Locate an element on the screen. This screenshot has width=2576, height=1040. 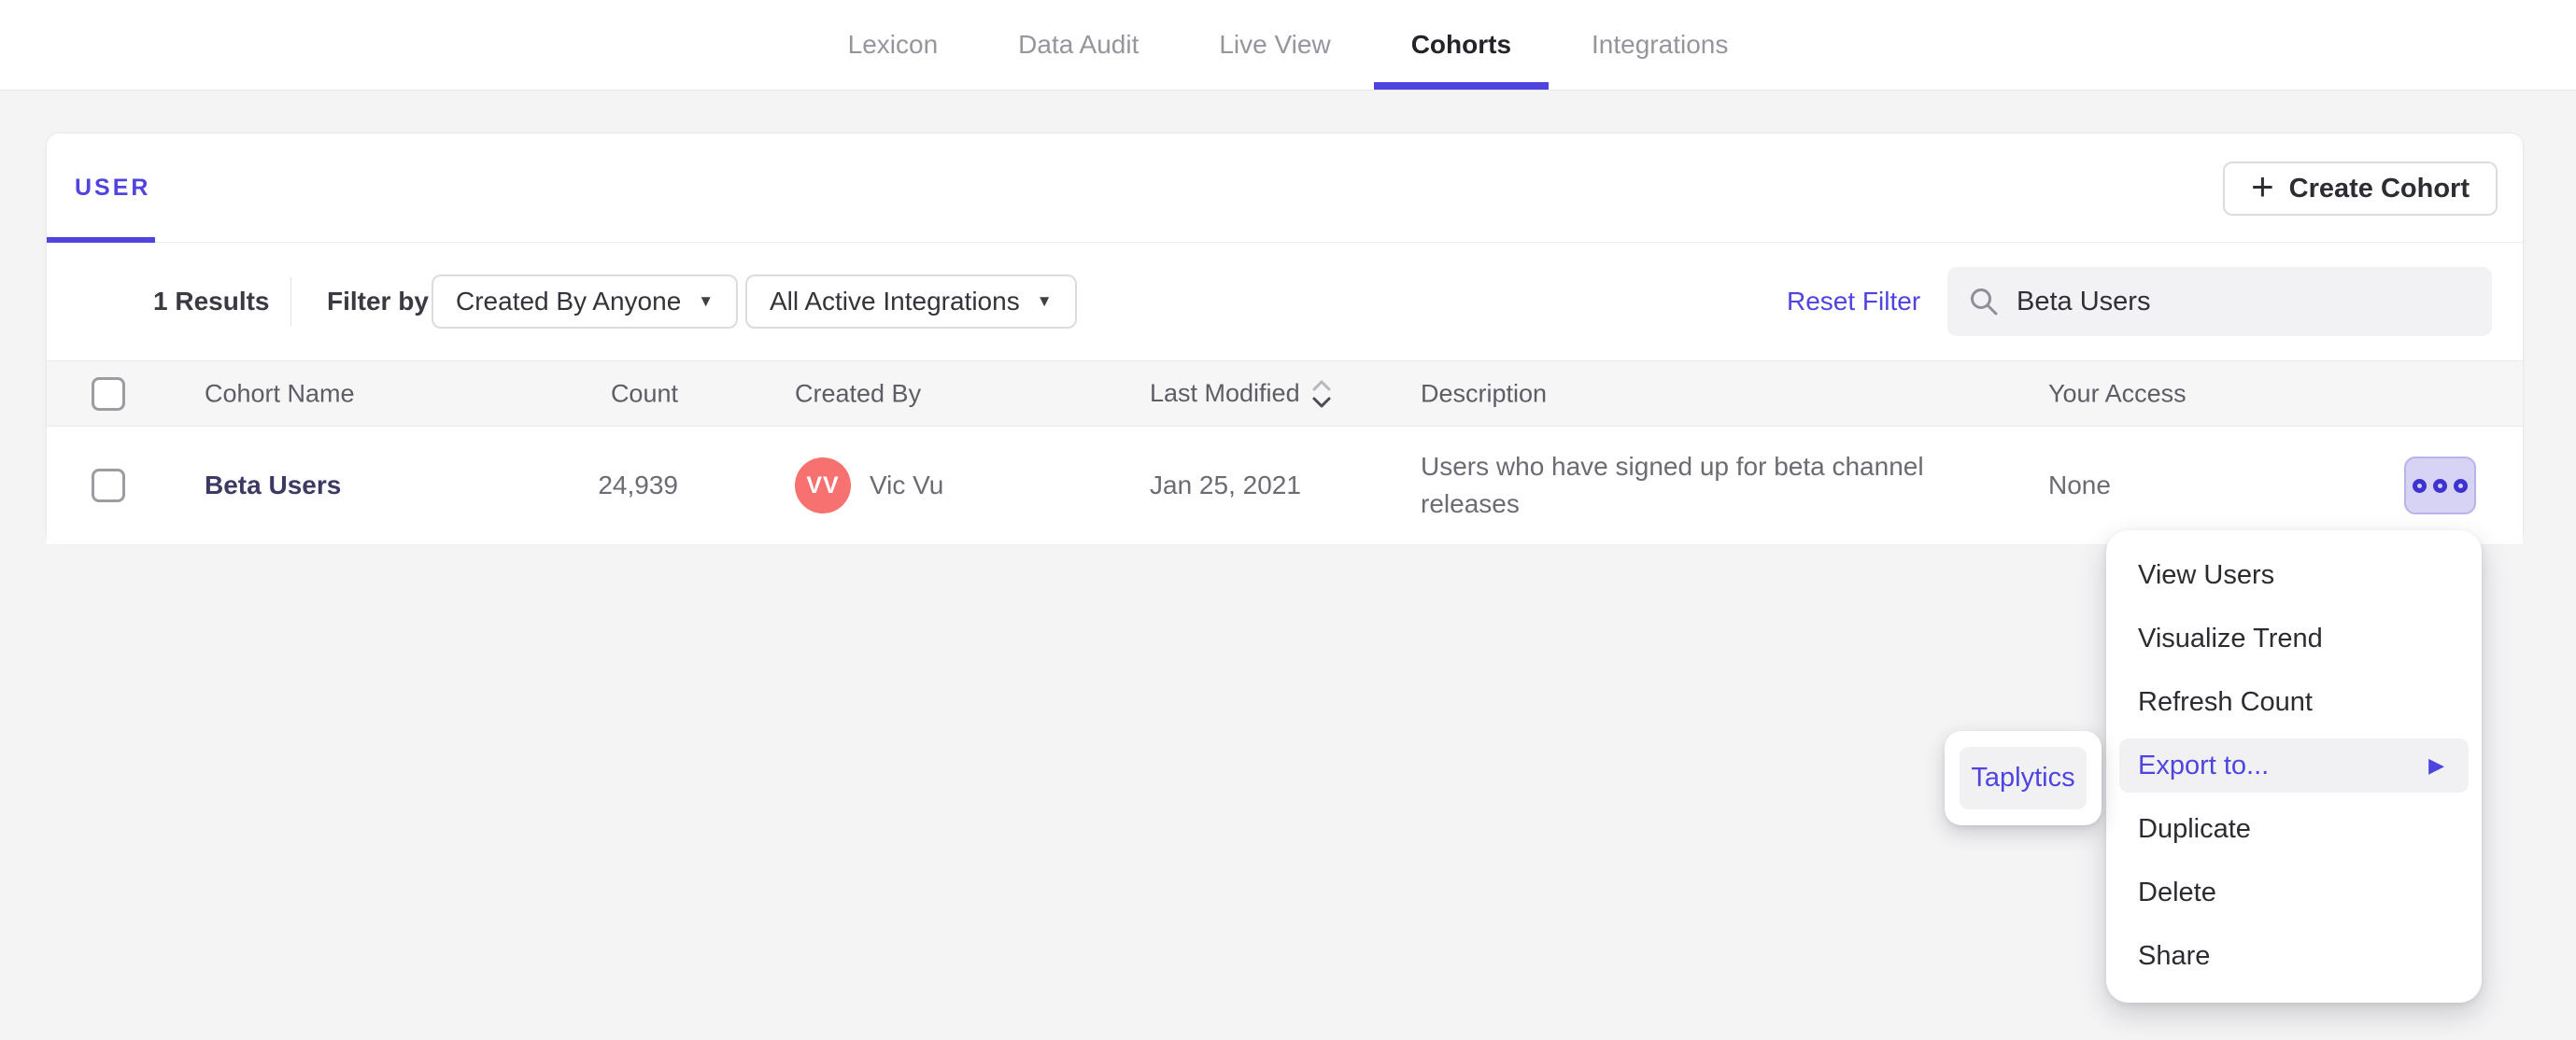
menu-item-view-users: View Users is located at coordinates (2294, 575).